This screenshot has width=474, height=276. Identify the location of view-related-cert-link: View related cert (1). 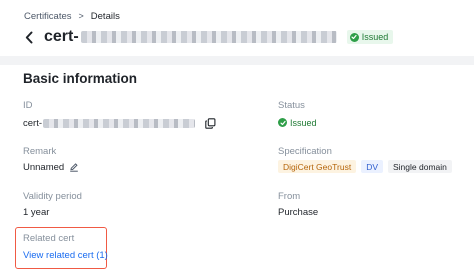
(65, 255).